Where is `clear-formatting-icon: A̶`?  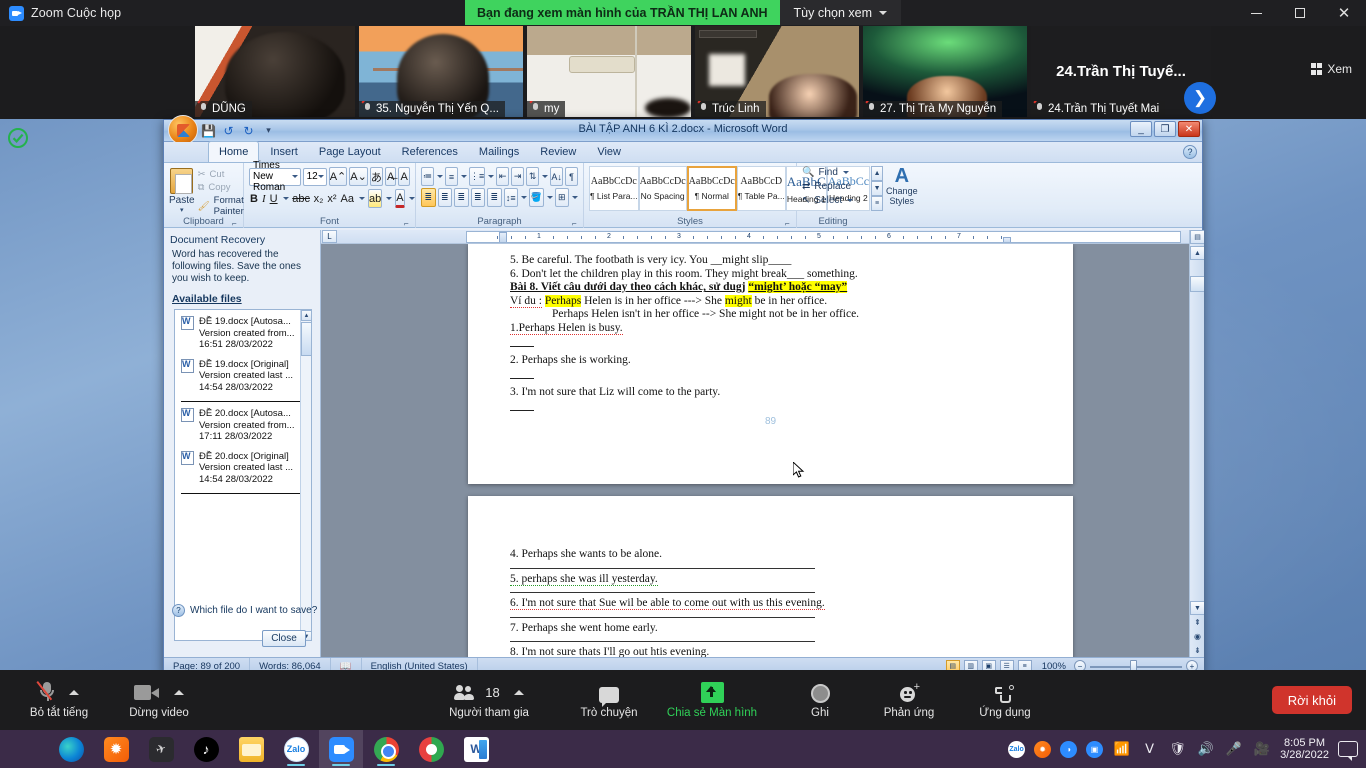
clear-formatting-icon: A̶ is located at coordinates (390, 176).